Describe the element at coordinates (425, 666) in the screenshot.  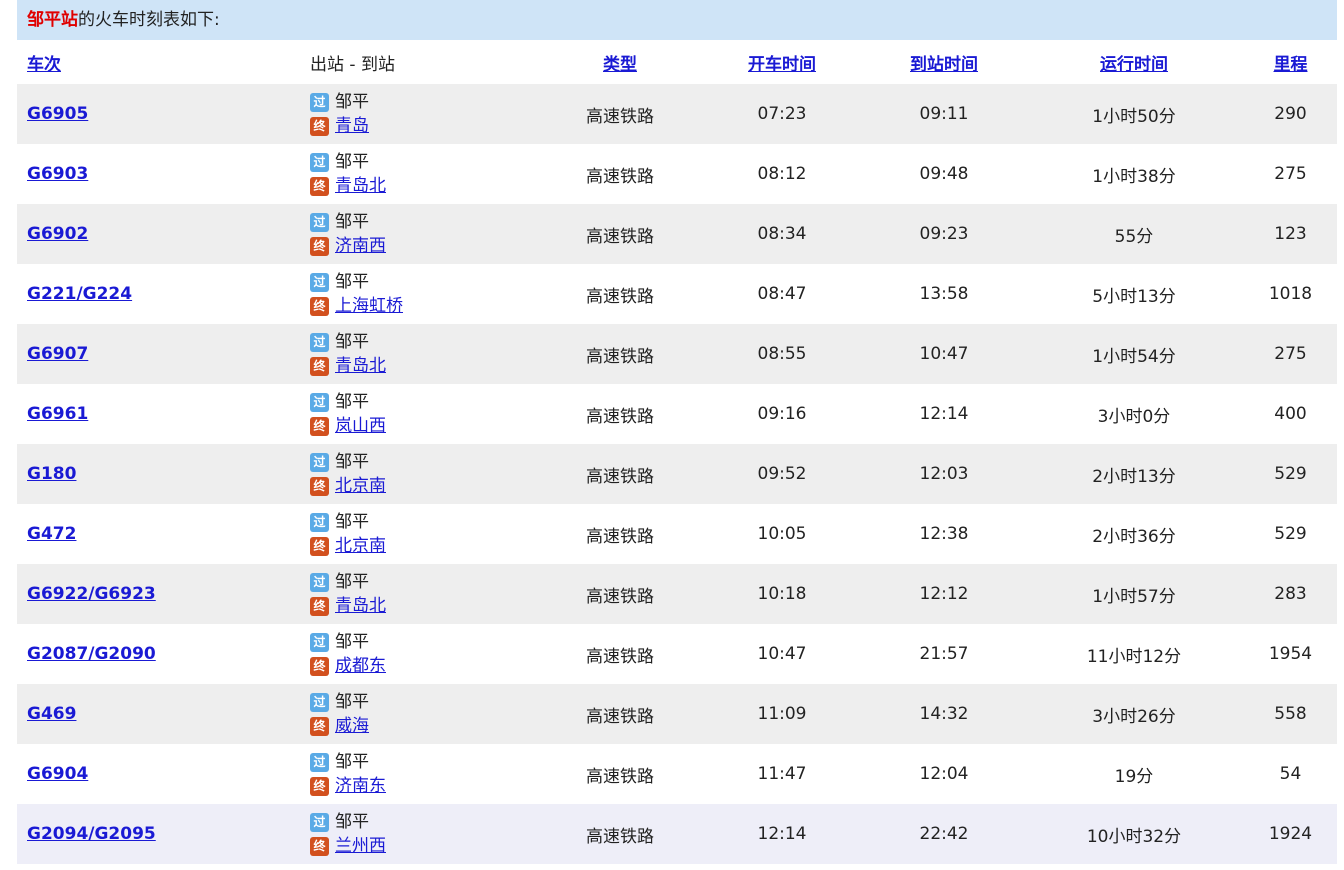
I see `route-destination: 终成都东` at that location.